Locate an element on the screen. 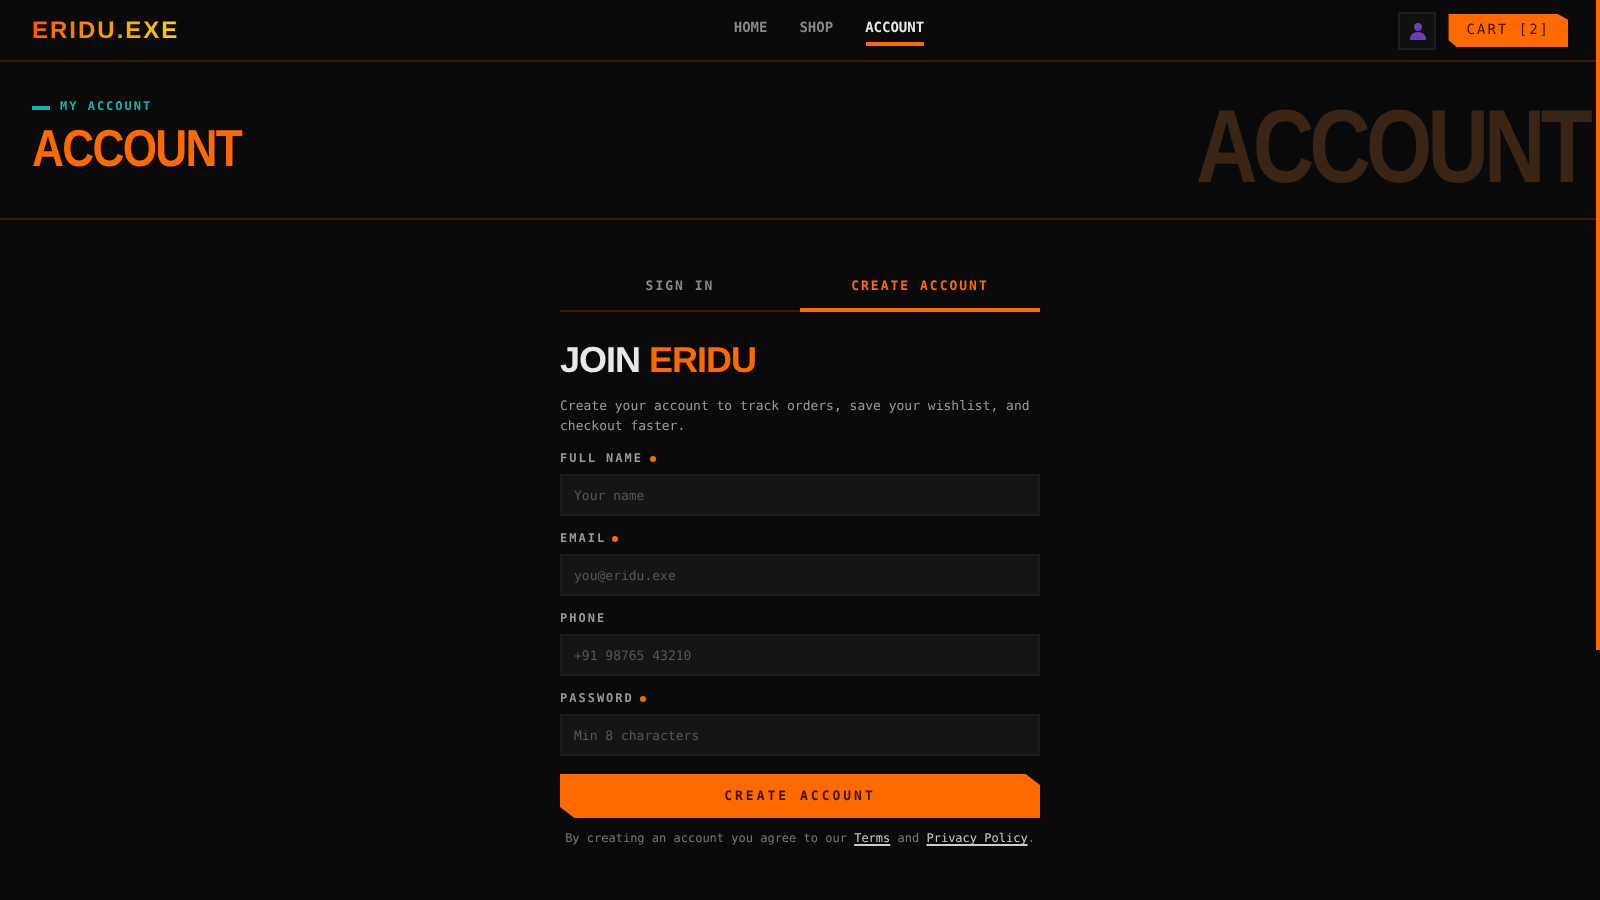 This screenshot has width=1600, height=900. user-button is located at coordinates (1417, 30).